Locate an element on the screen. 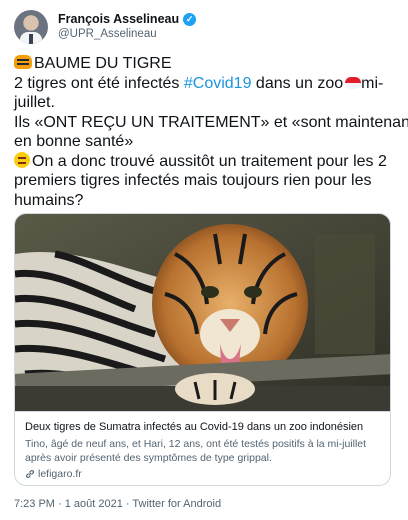 This screenshot has width=408, height=520. tiger-emoji-icon is located at coordinates (23, 62).